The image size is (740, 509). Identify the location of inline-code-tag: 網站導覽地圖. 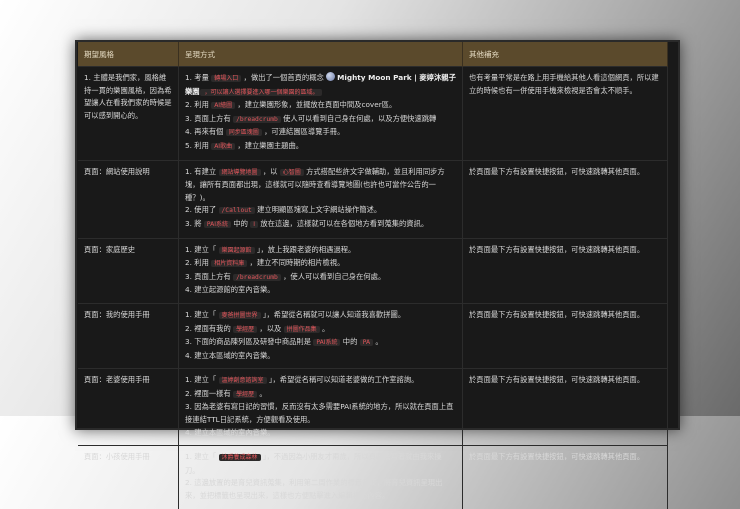
(239, 172).